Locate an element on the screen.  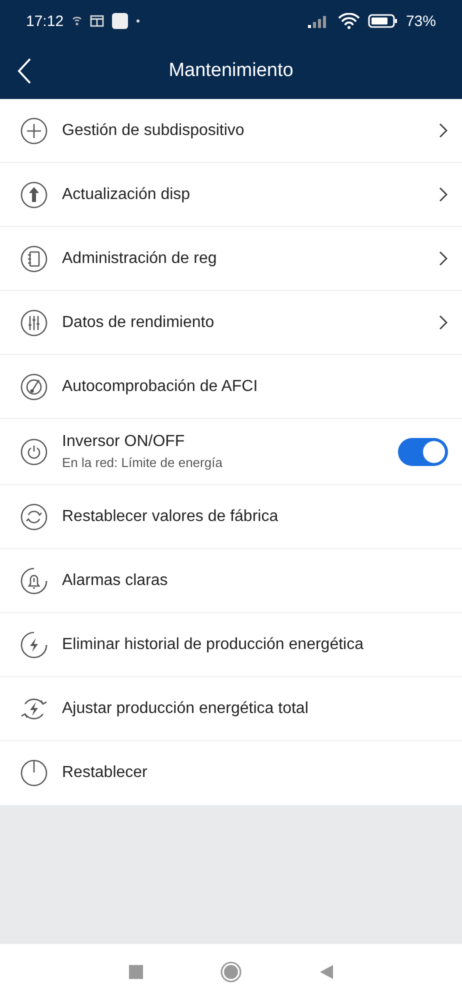
bell-reset-icon is located at coordinates (34, 580).